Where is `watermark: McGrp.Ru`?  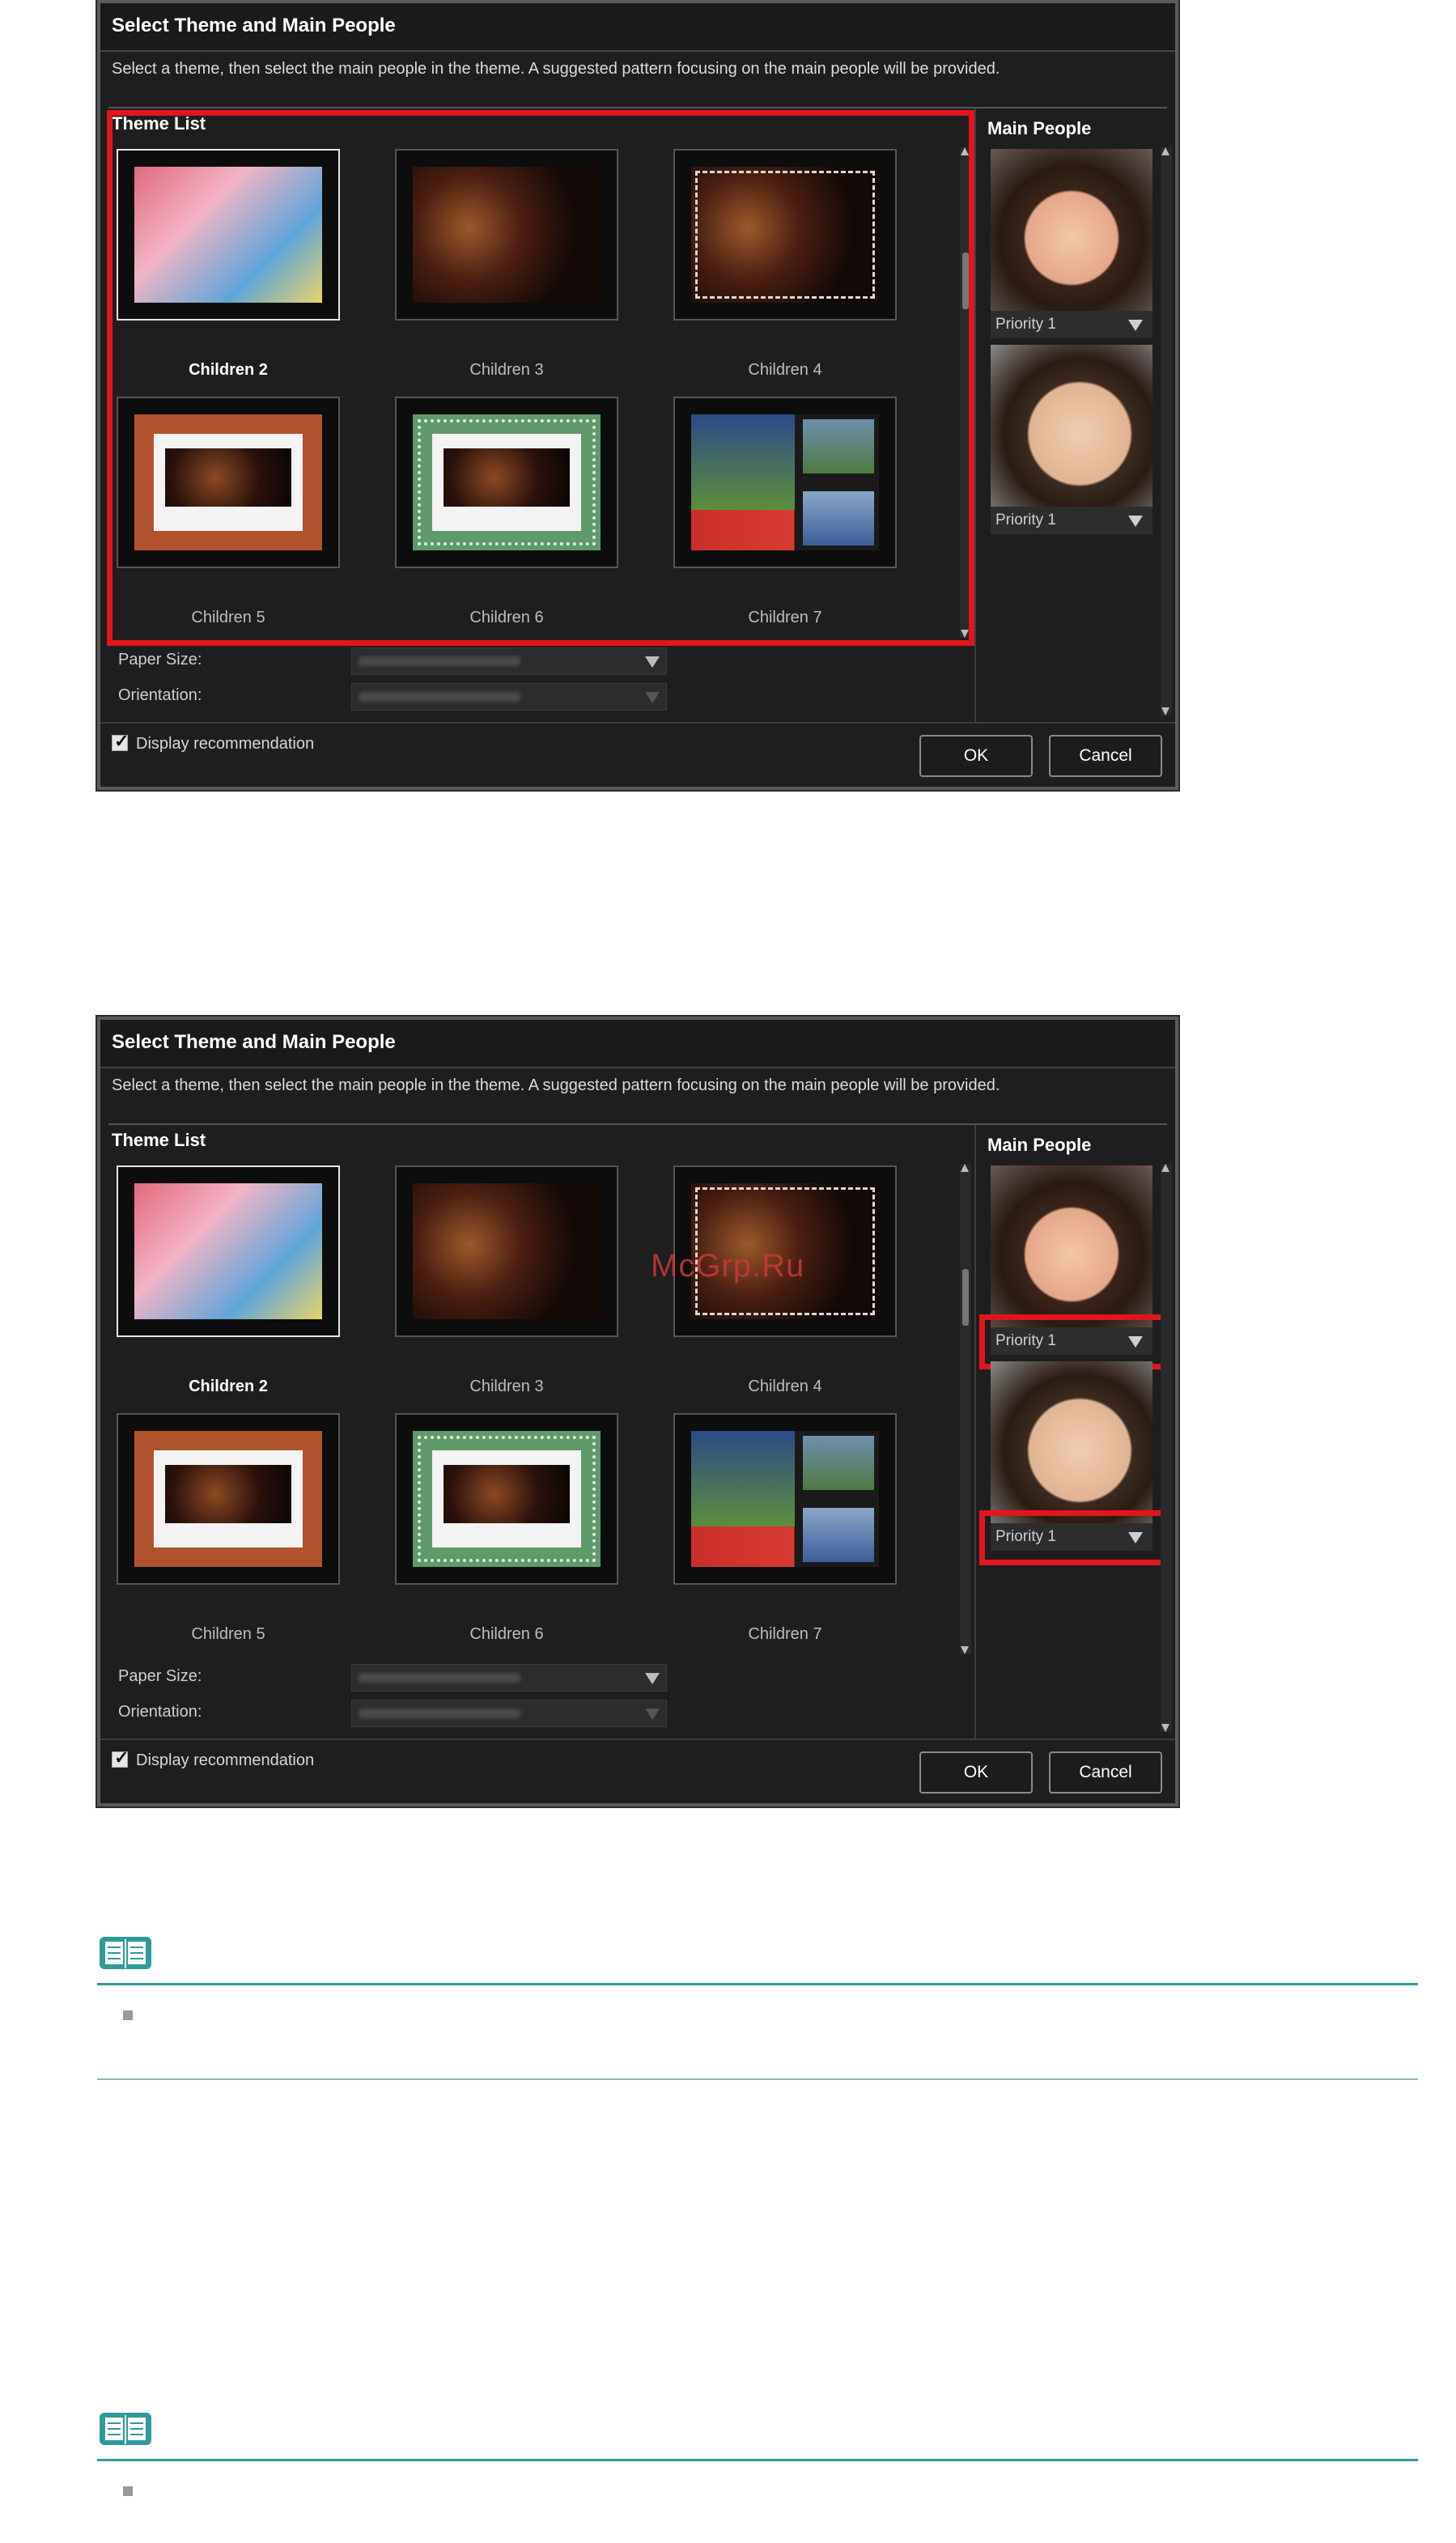 watermark: McGrp.Ru is located at coordinates (728, 1266).